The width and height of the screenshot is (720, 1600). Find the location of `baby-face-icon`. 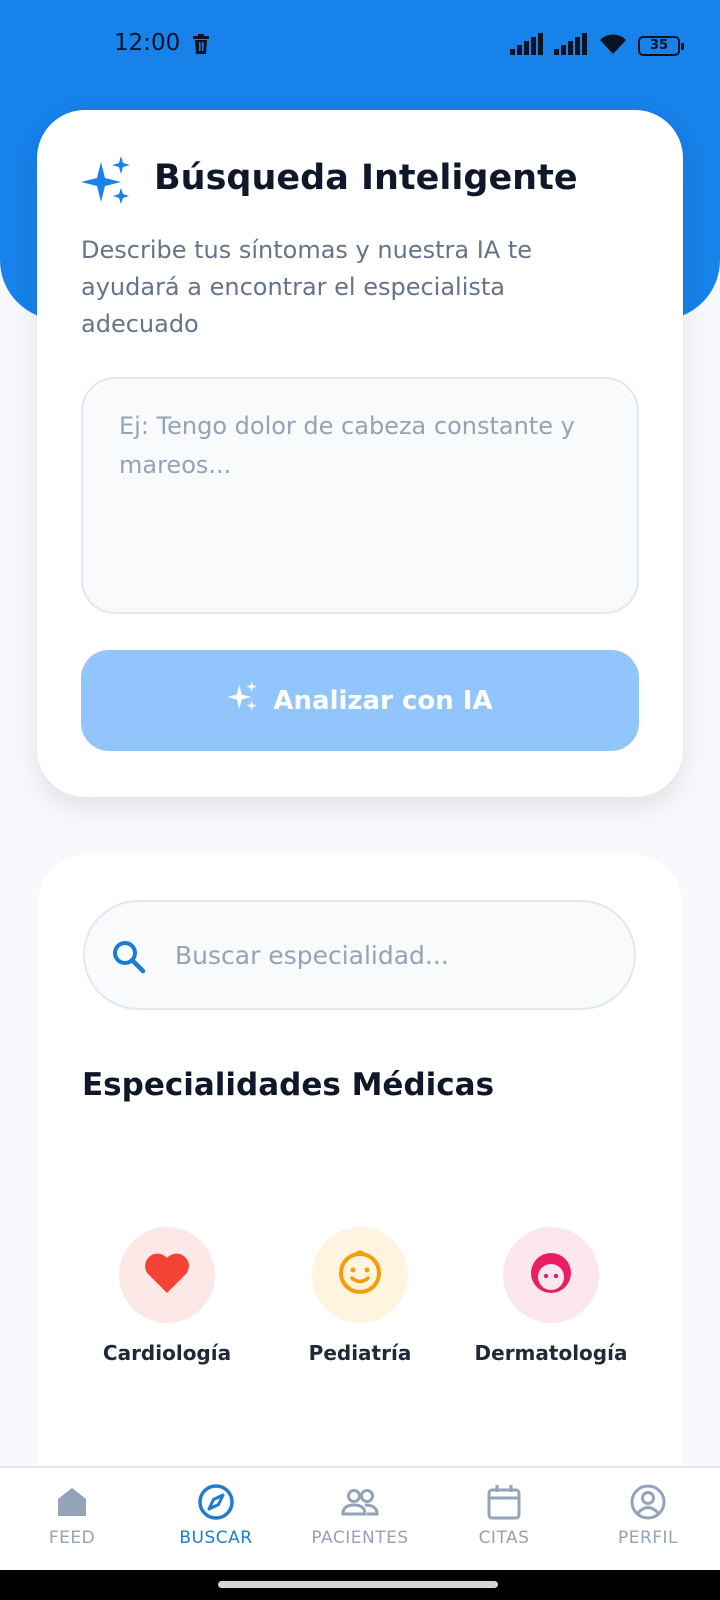

baby-face-icon is located at coordinates (360, 1275).